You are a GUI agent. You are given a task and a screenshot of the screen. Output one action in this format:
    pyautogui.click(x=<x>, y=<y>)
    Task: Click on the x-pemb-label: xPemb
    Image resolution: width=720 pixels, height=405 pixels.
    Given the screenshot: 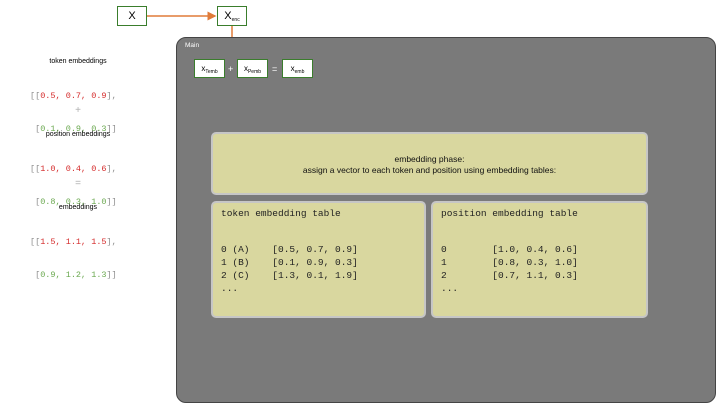 What is the action you would take?
    pyautogui.click(x=252, y=69)
    